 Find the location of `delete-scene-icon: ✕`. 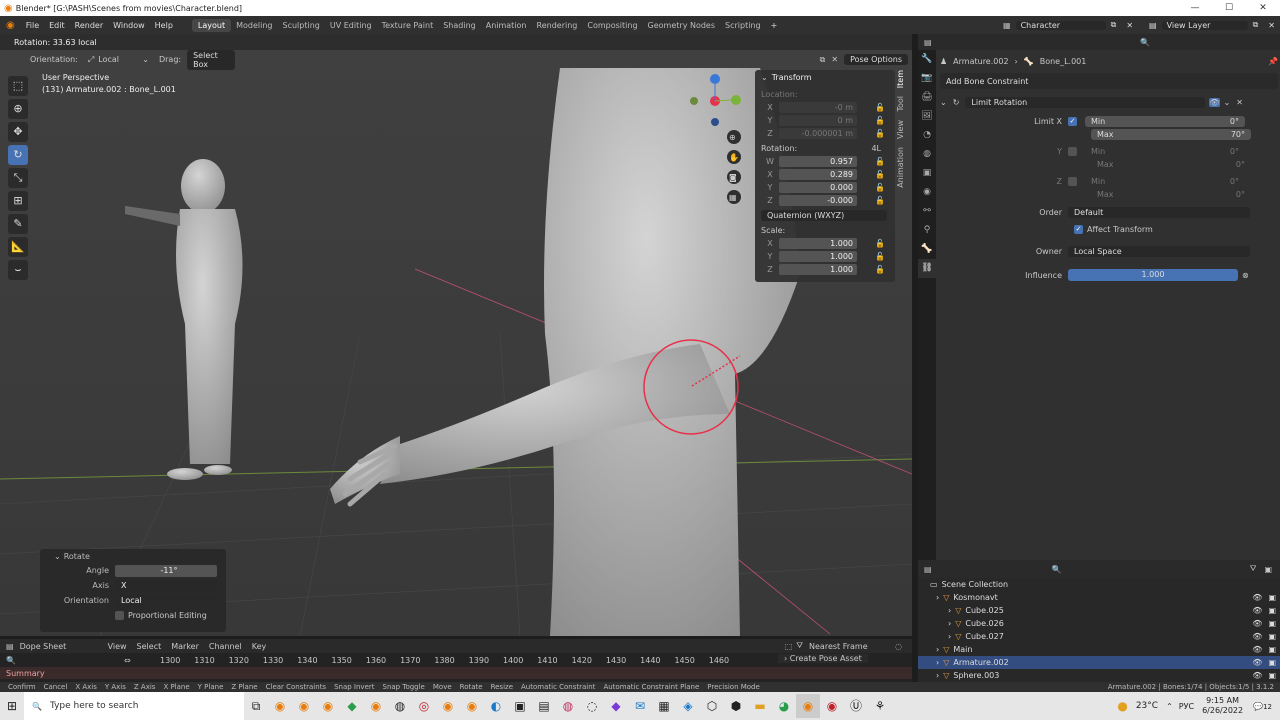

delete-scene-icon: ✕ is located at coordinates (1129, 25).